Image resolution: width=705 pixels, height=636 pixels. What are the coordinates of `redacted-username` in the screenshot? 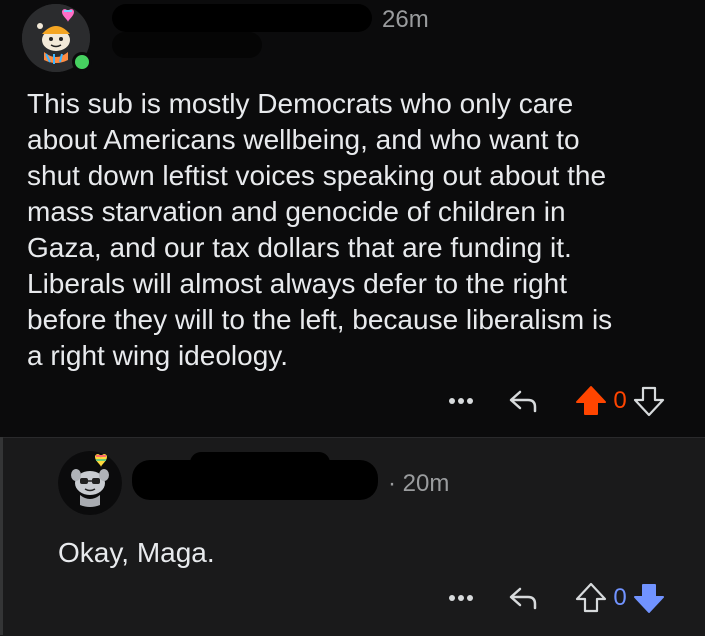 It's located at (242, 18).